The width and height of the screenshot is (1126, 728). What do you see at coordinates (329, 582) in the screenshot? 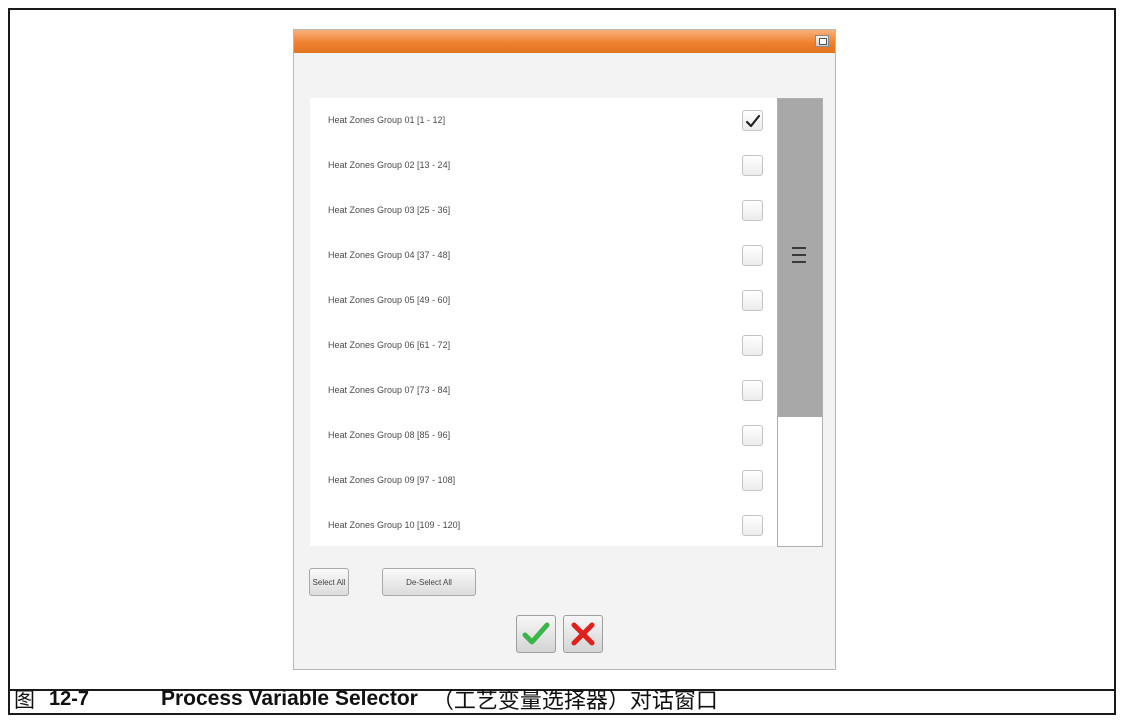
I see `select-all-button: Select All` at bounding box center [329, 582].